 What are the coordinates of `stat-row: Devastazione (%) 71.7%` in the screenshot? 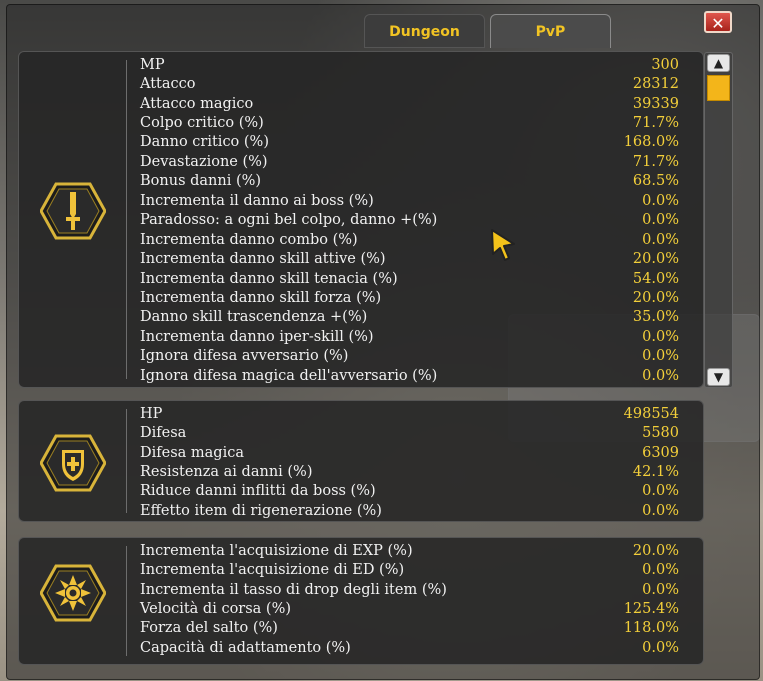 It's located at (409, 161).